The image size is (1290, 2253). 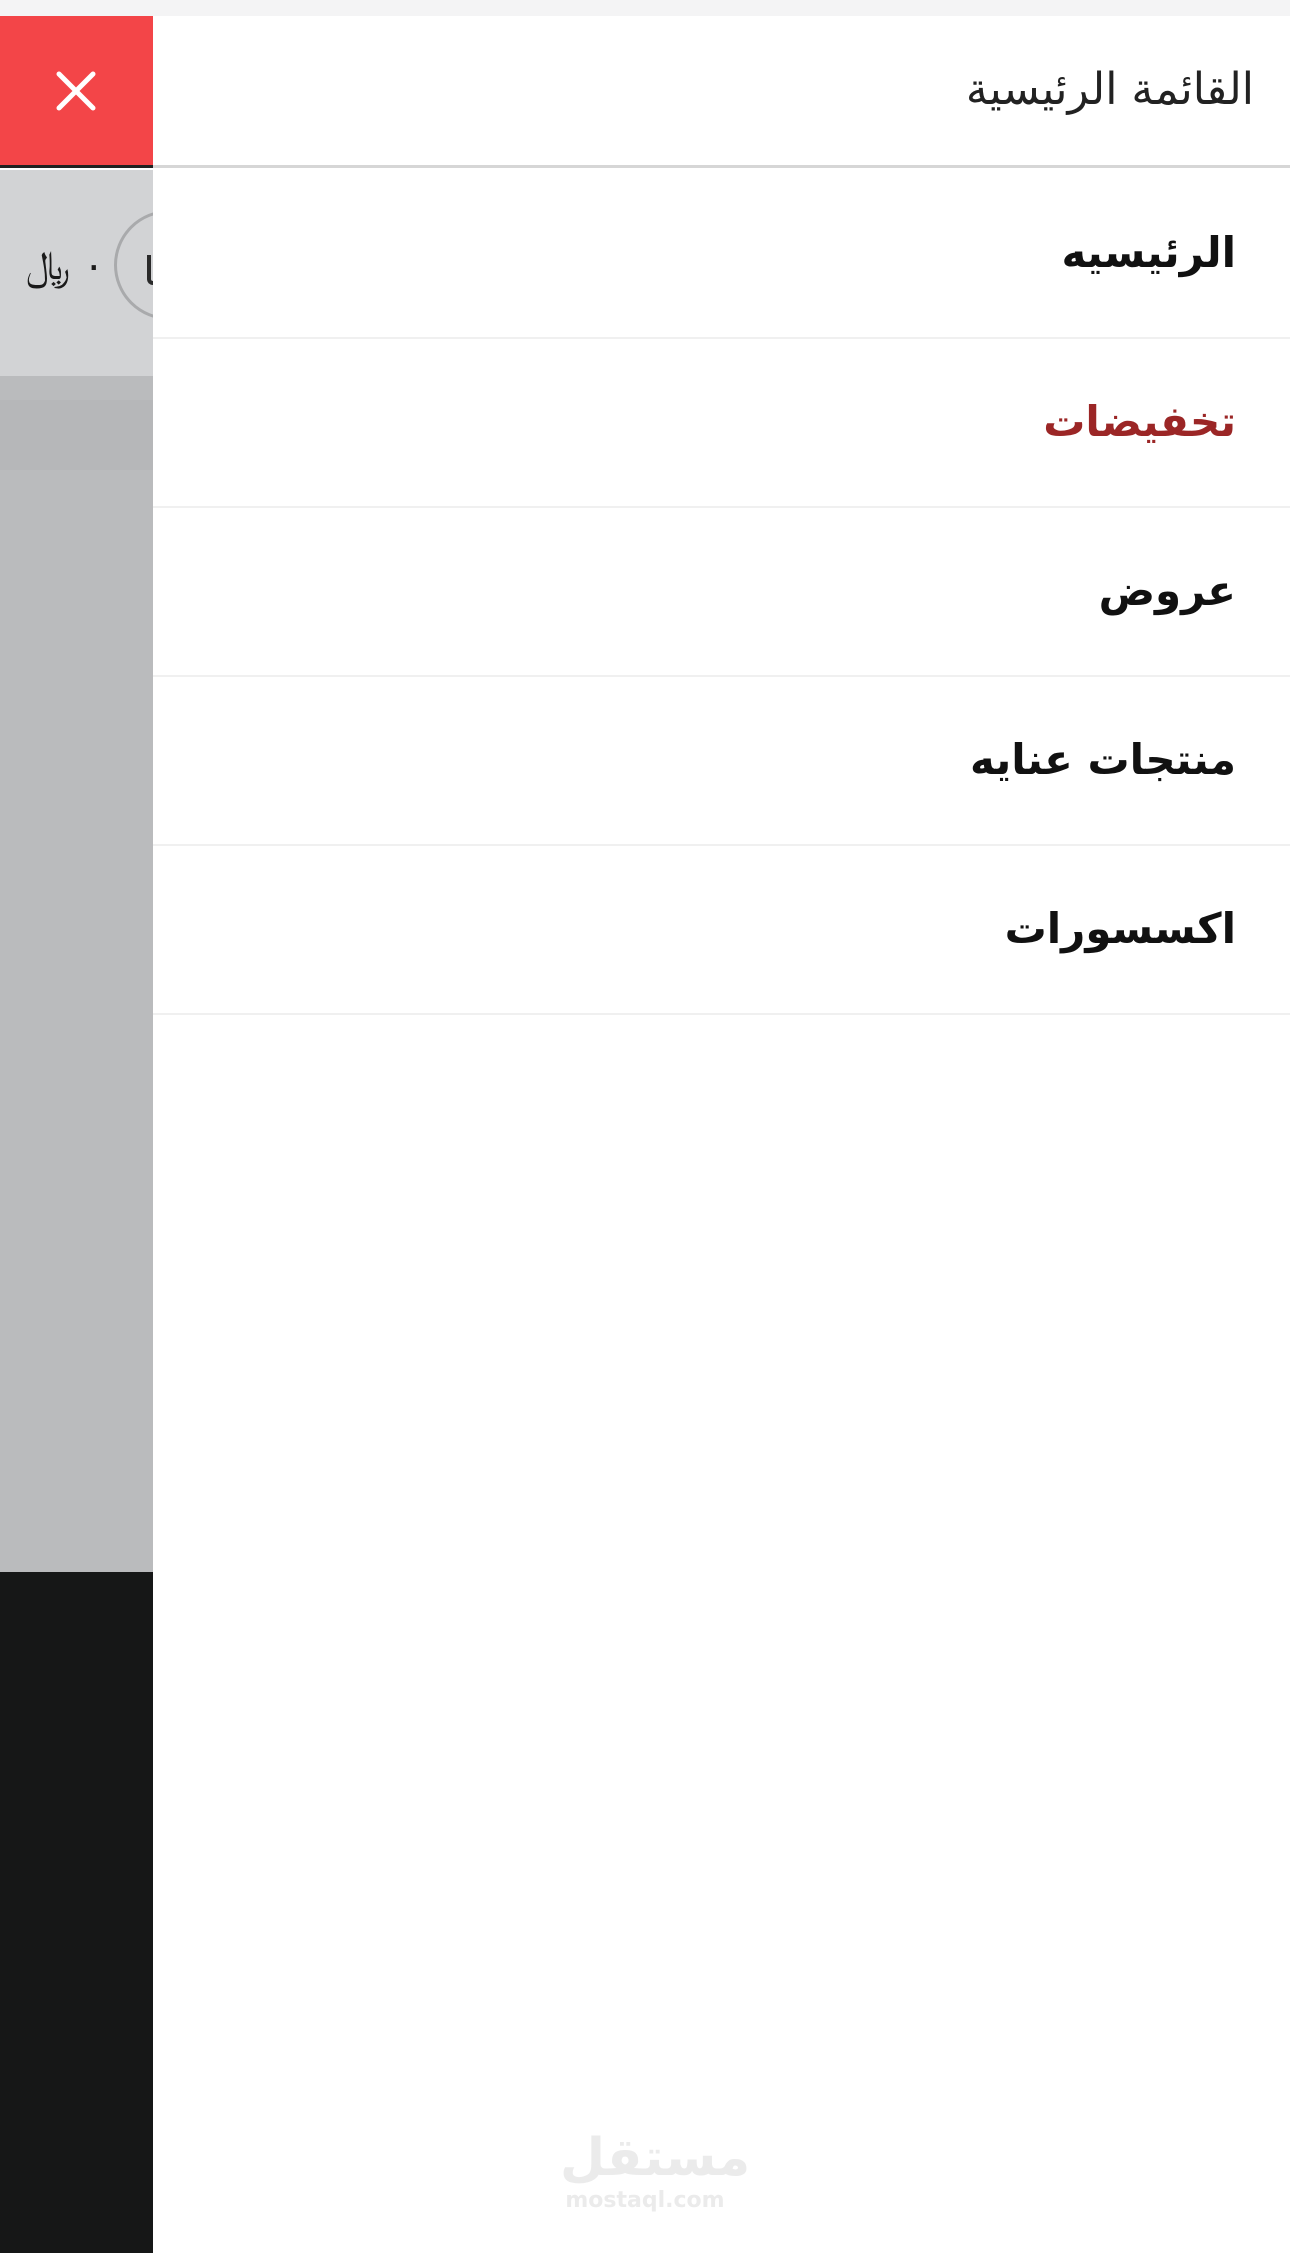 I want to click on menu-item-label: الرئيسيه, so click(x=1148, y=252).